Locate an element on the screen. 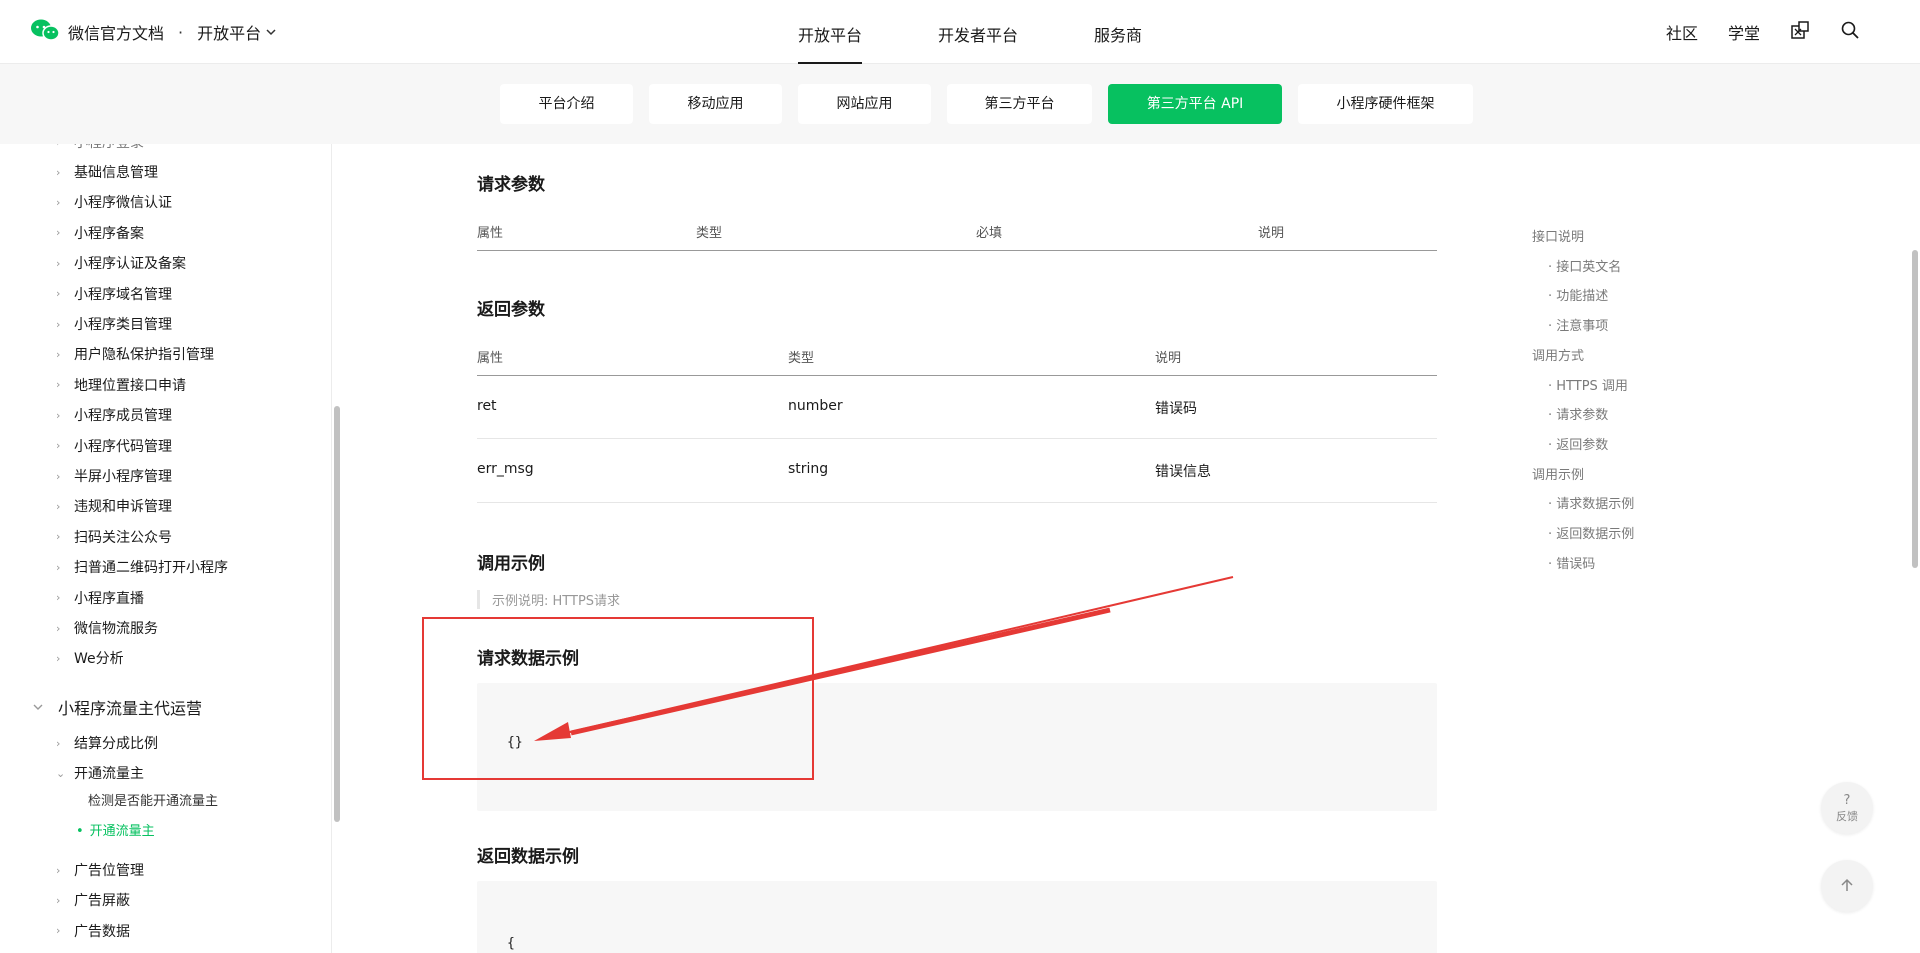 Image resolution: width=1920 pixels, height=953 pixels. nav-developer-platform: 开发者平台 is located at coordinates (978, 32).